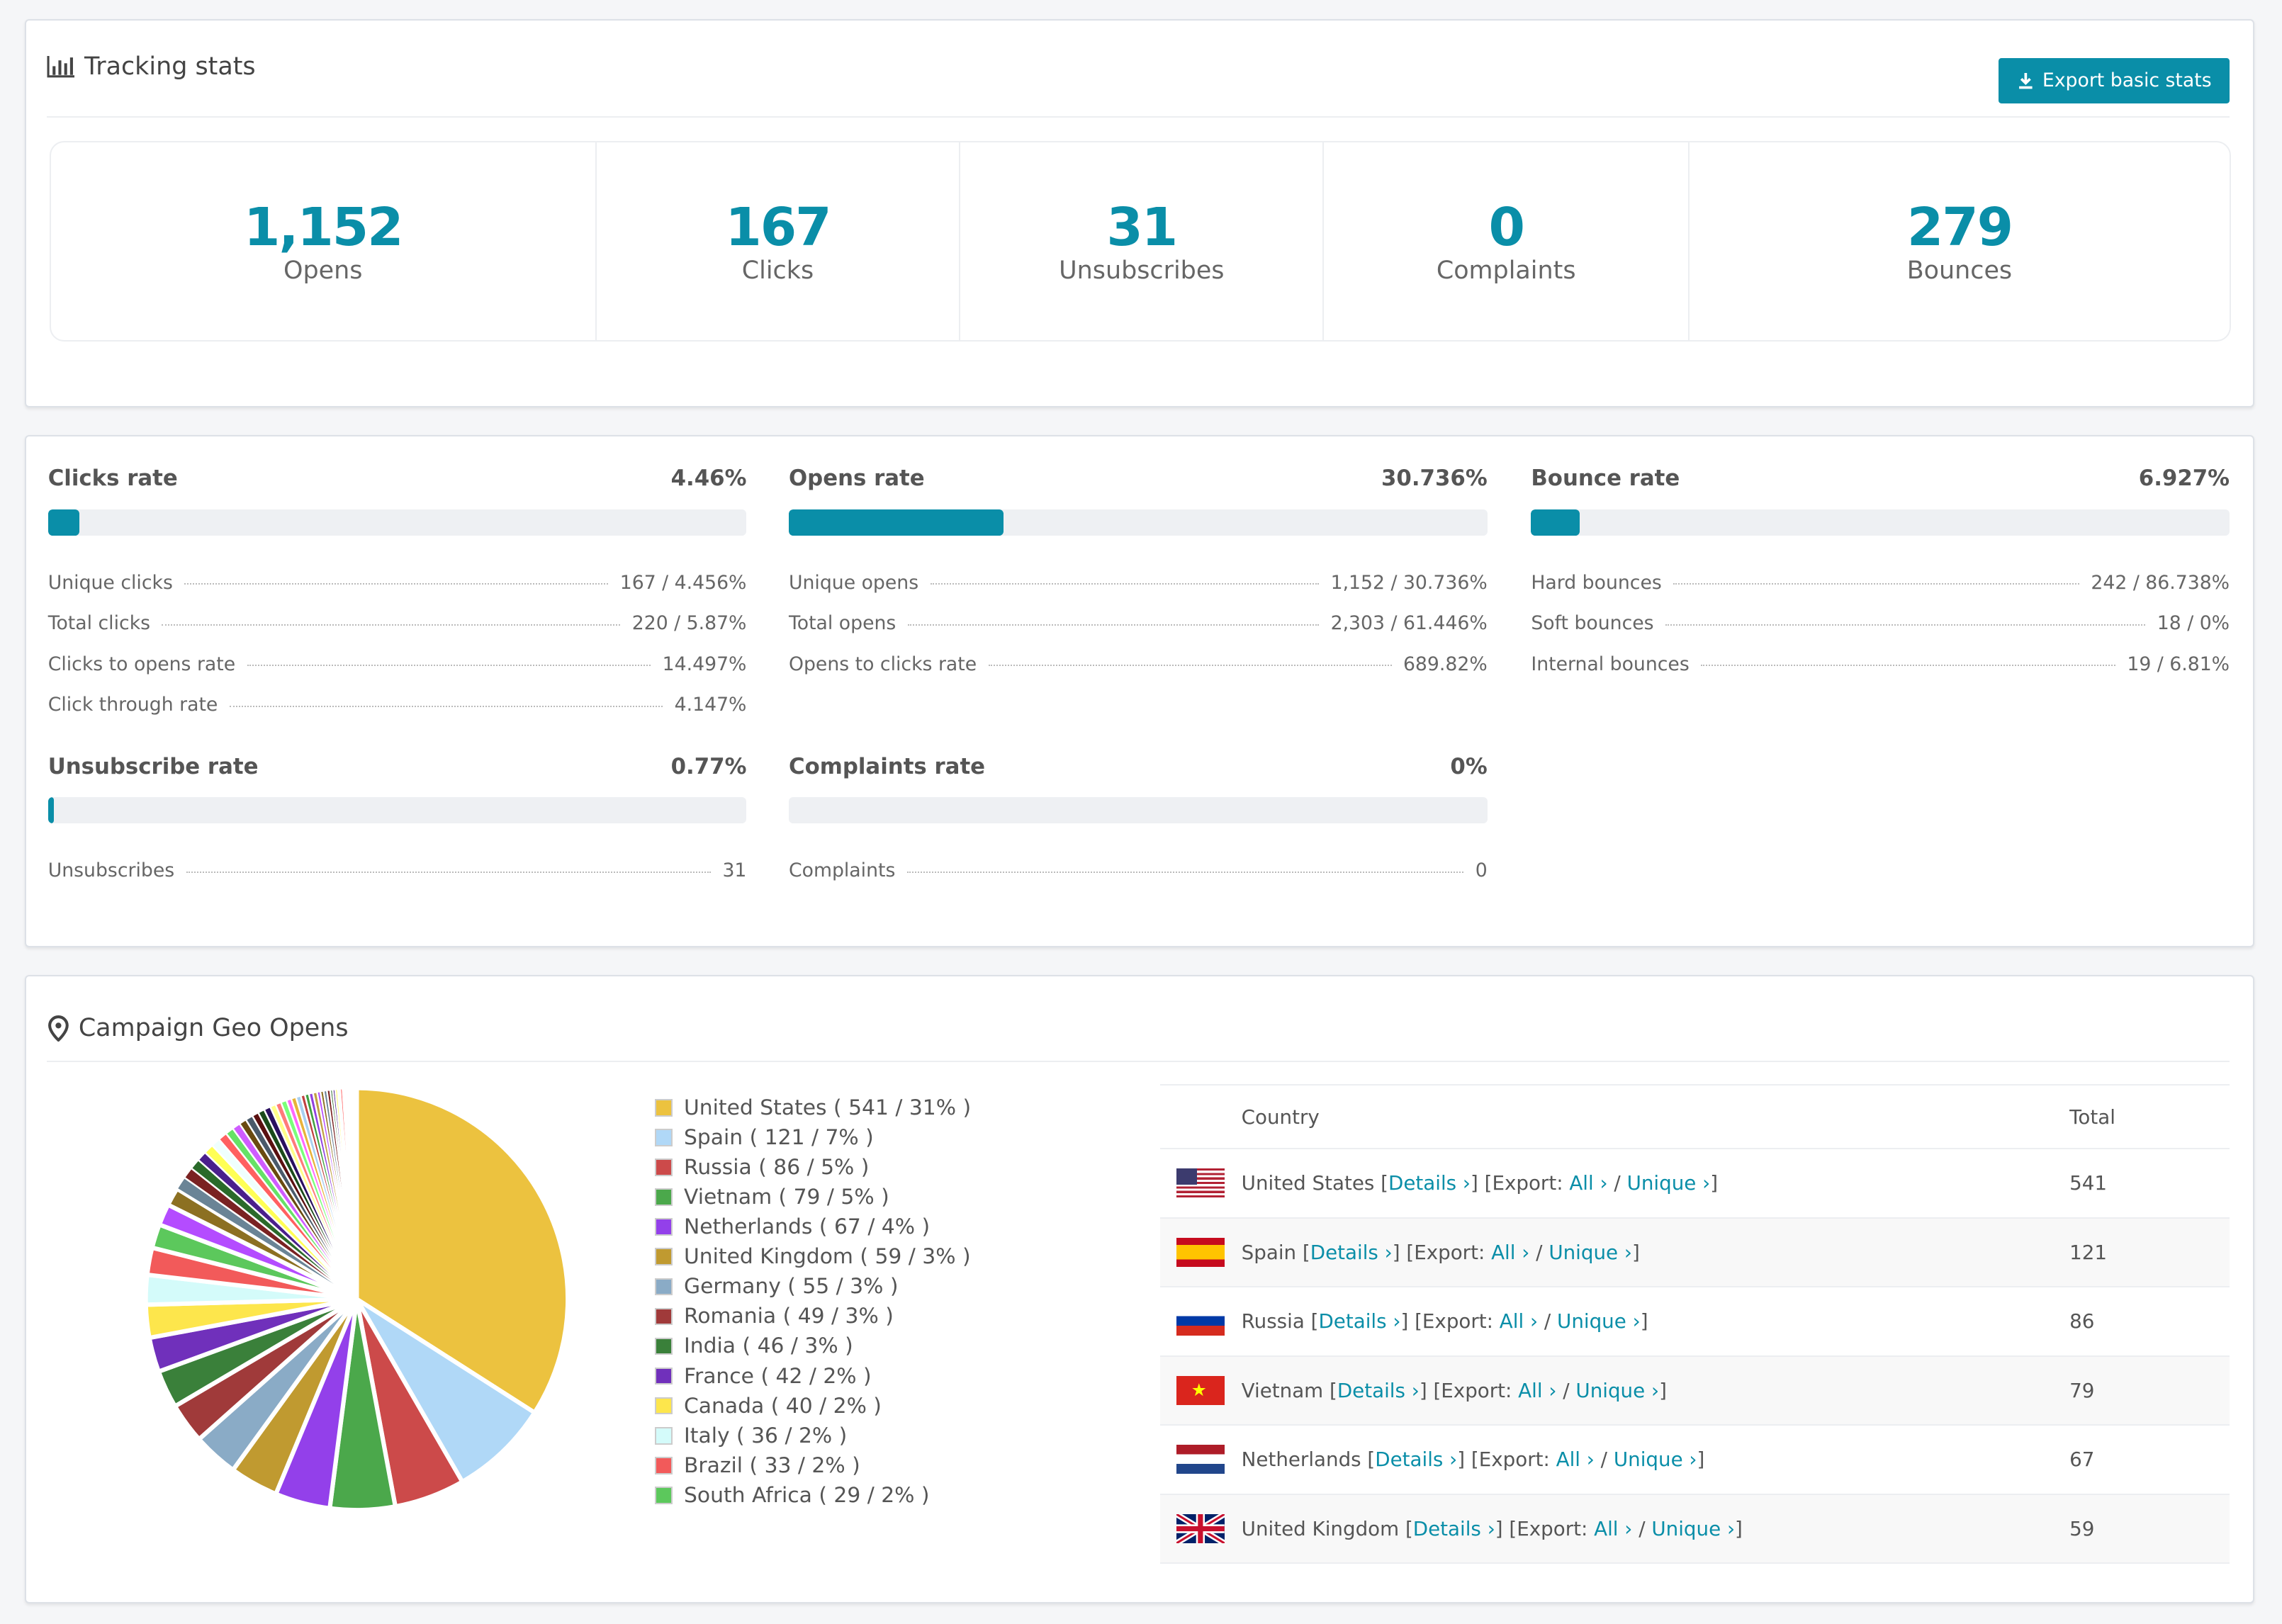  What do you see at coordinates (1506, 227) in the screenshot?
I see `stat-value: 0` at bounding box center [1506, 227].